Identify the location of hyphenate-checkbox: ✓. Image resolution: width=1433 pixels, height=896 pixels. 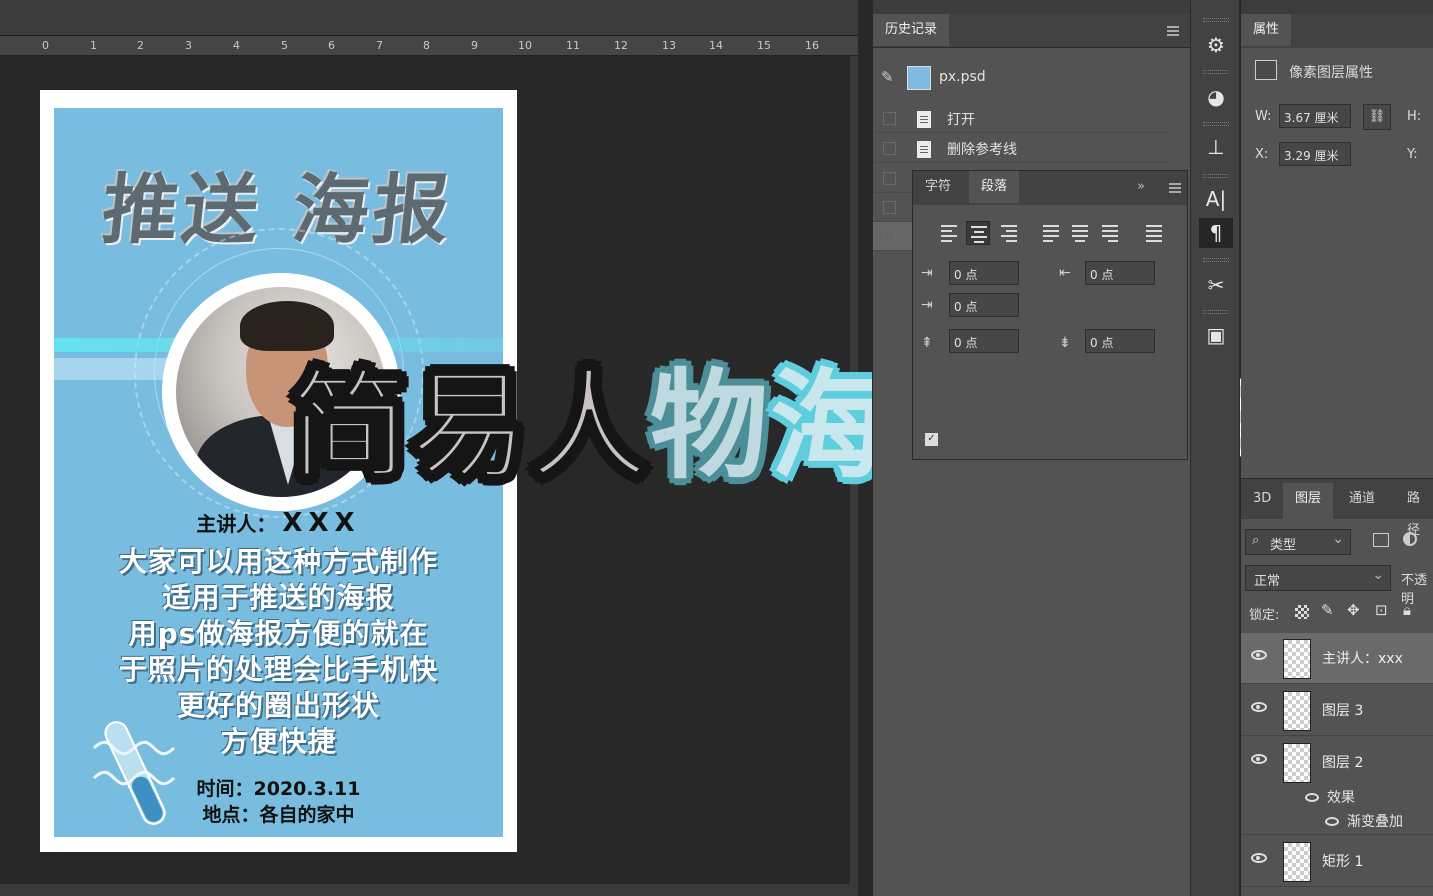
(931, 439).